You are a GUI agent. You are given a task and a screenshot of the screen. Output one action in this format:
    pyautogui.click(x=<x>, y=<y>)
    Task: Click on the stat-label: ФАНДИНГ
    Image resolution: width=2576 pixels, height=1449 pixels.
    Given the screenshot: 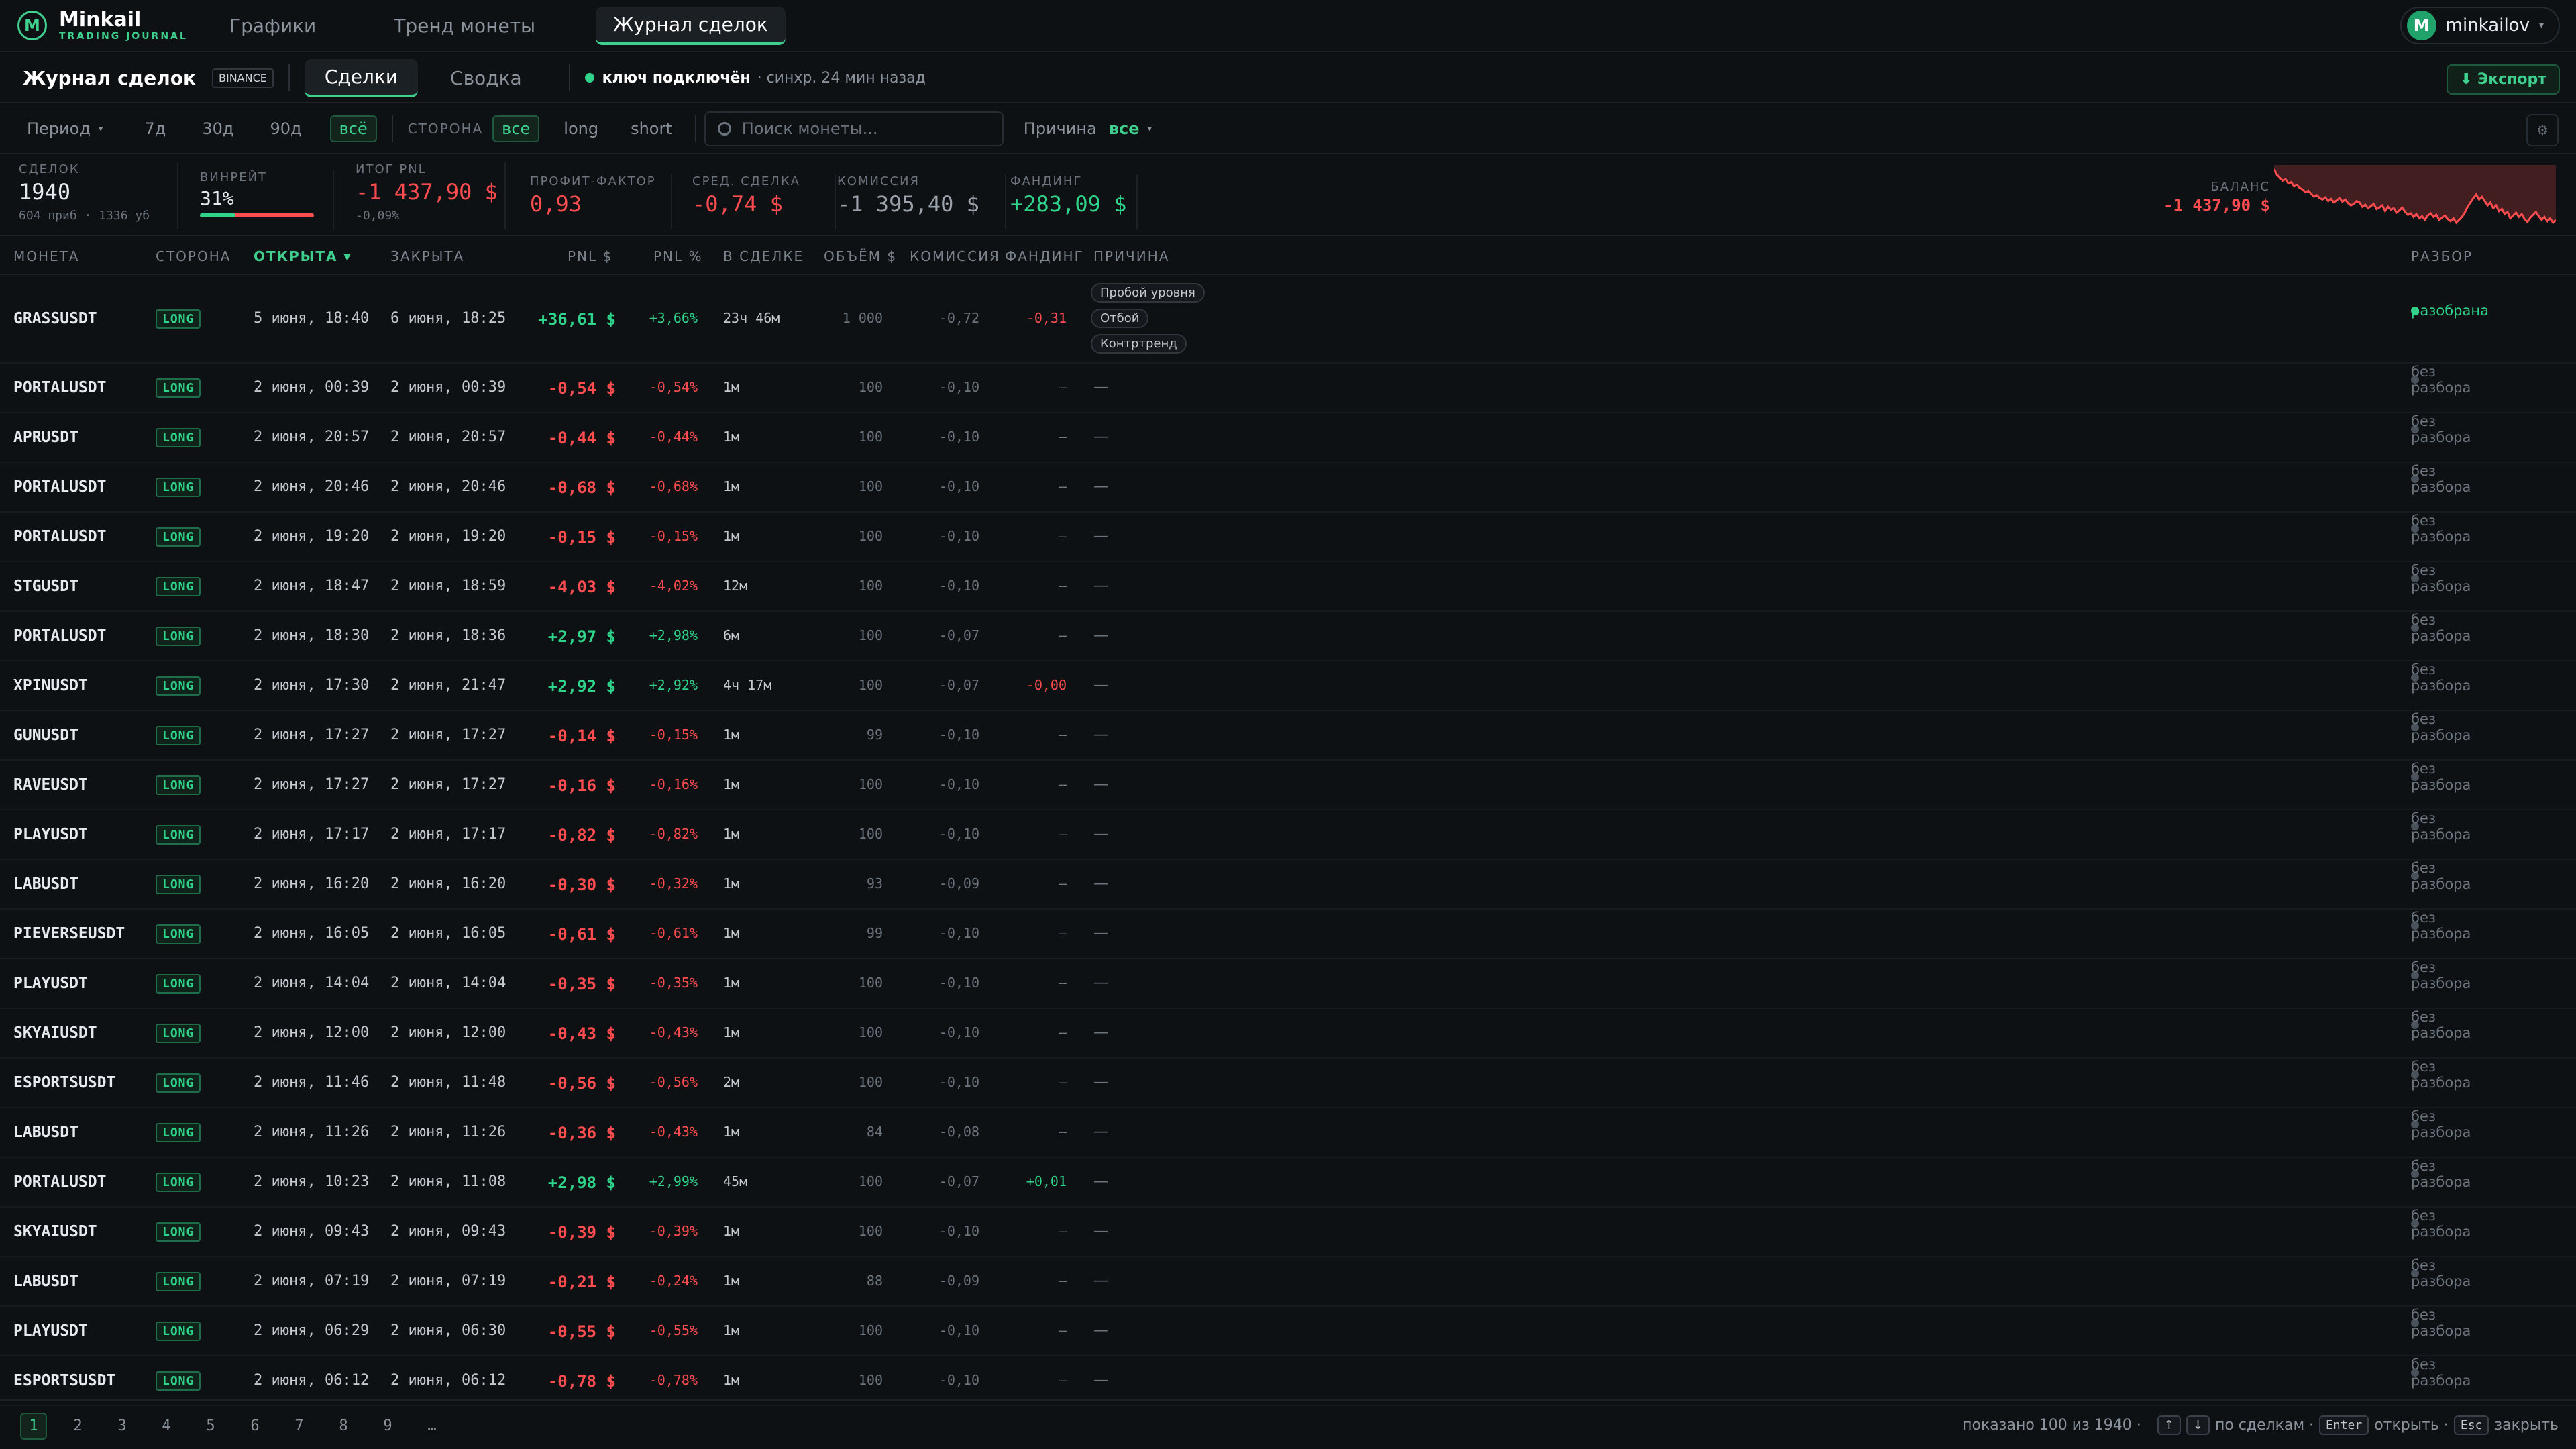 What is the action you would take?
    pyautogui.click(x=1046, y=181)
    